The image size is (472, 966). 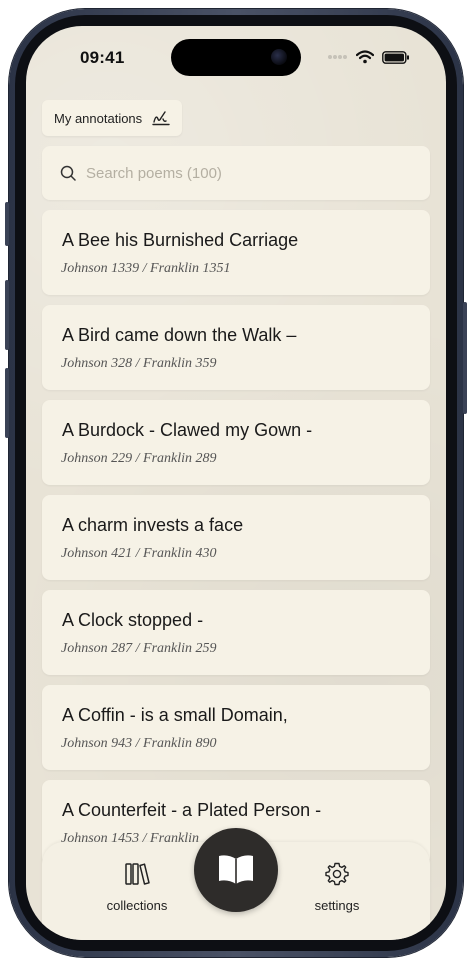 I want to click on status-bar: 09:41, so click(x=236, y=56).